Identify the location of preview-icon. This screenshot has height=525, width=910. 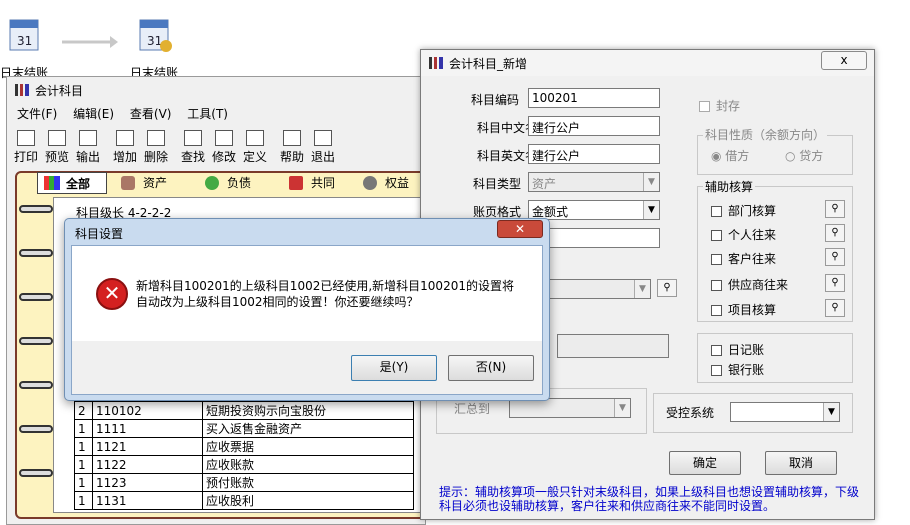
(57, 138).